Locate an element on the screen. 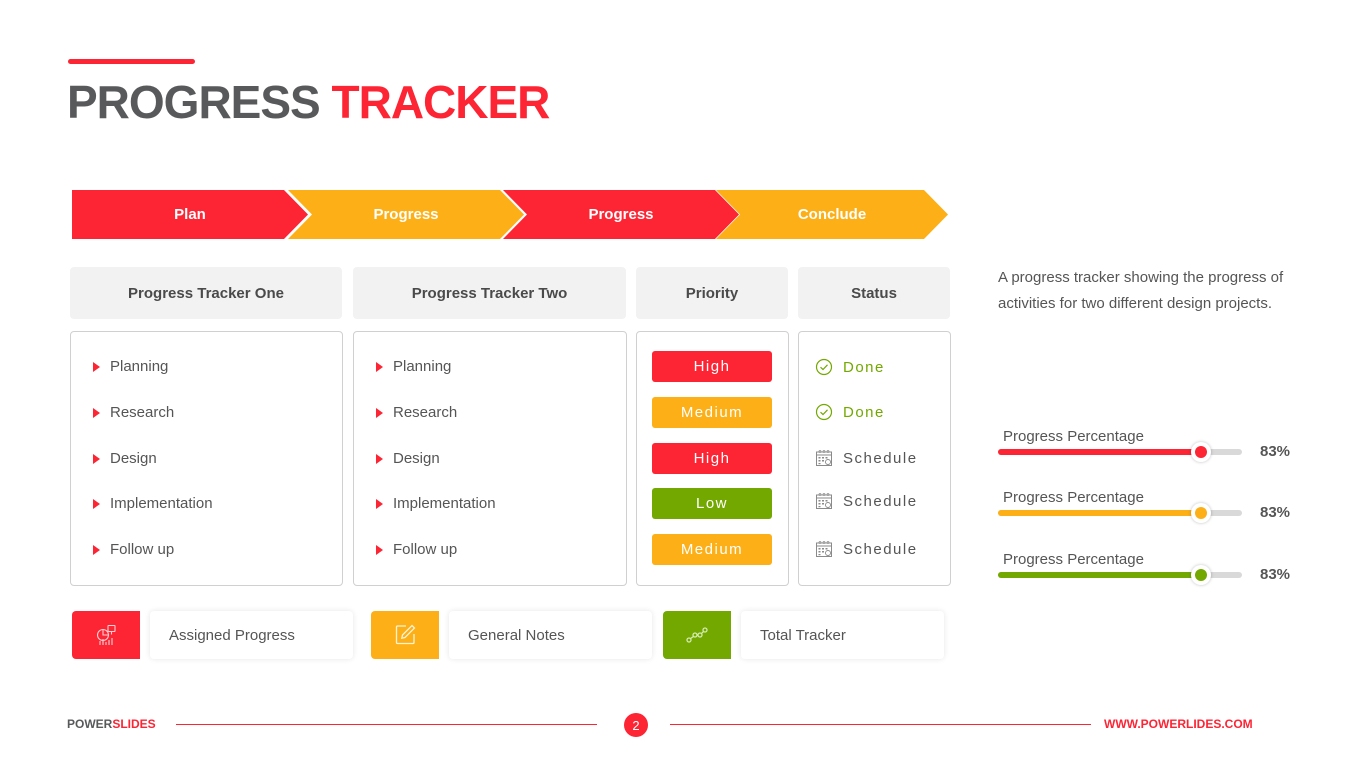 This screenshot has width=1365, height=767. presentation-chart-icon is located at coordinates (106, 634).